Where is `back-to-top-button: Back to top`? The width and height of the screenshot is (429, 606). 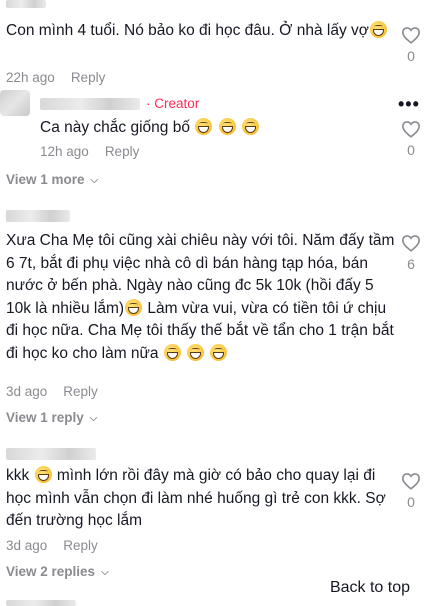
back-to-top-button: Back to top is located at coordinates (370, 588).